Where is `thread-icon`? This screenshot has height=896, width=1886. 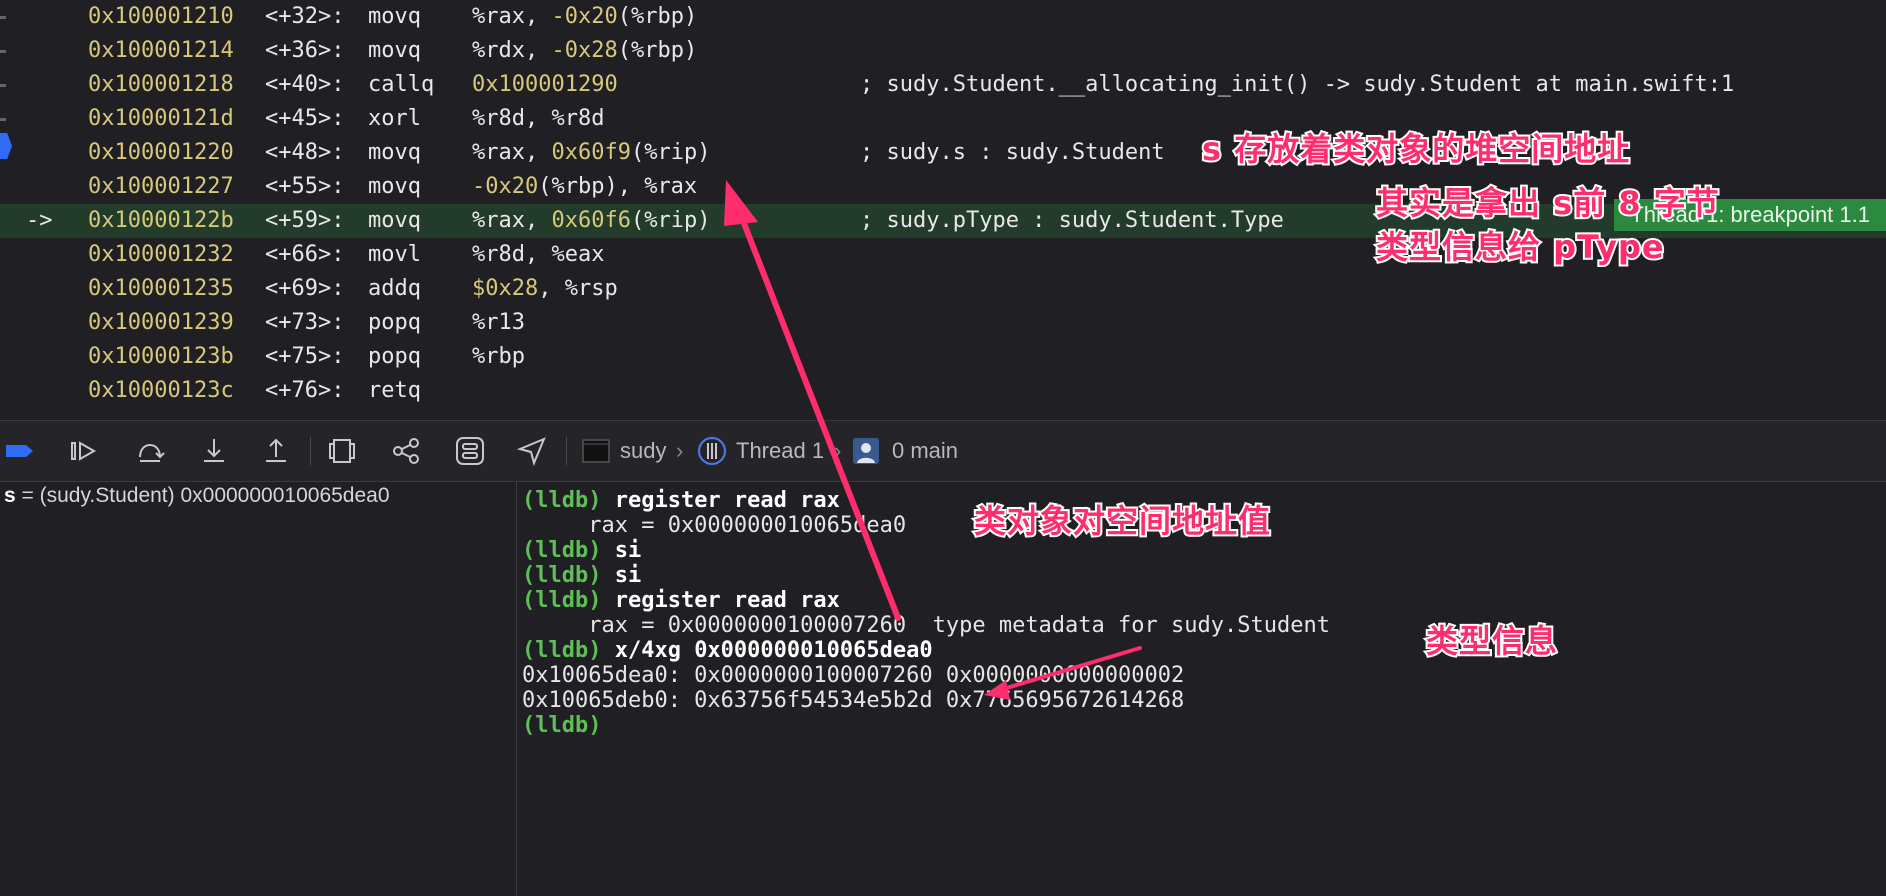 thread-icon is located at coordinates (712, 451).